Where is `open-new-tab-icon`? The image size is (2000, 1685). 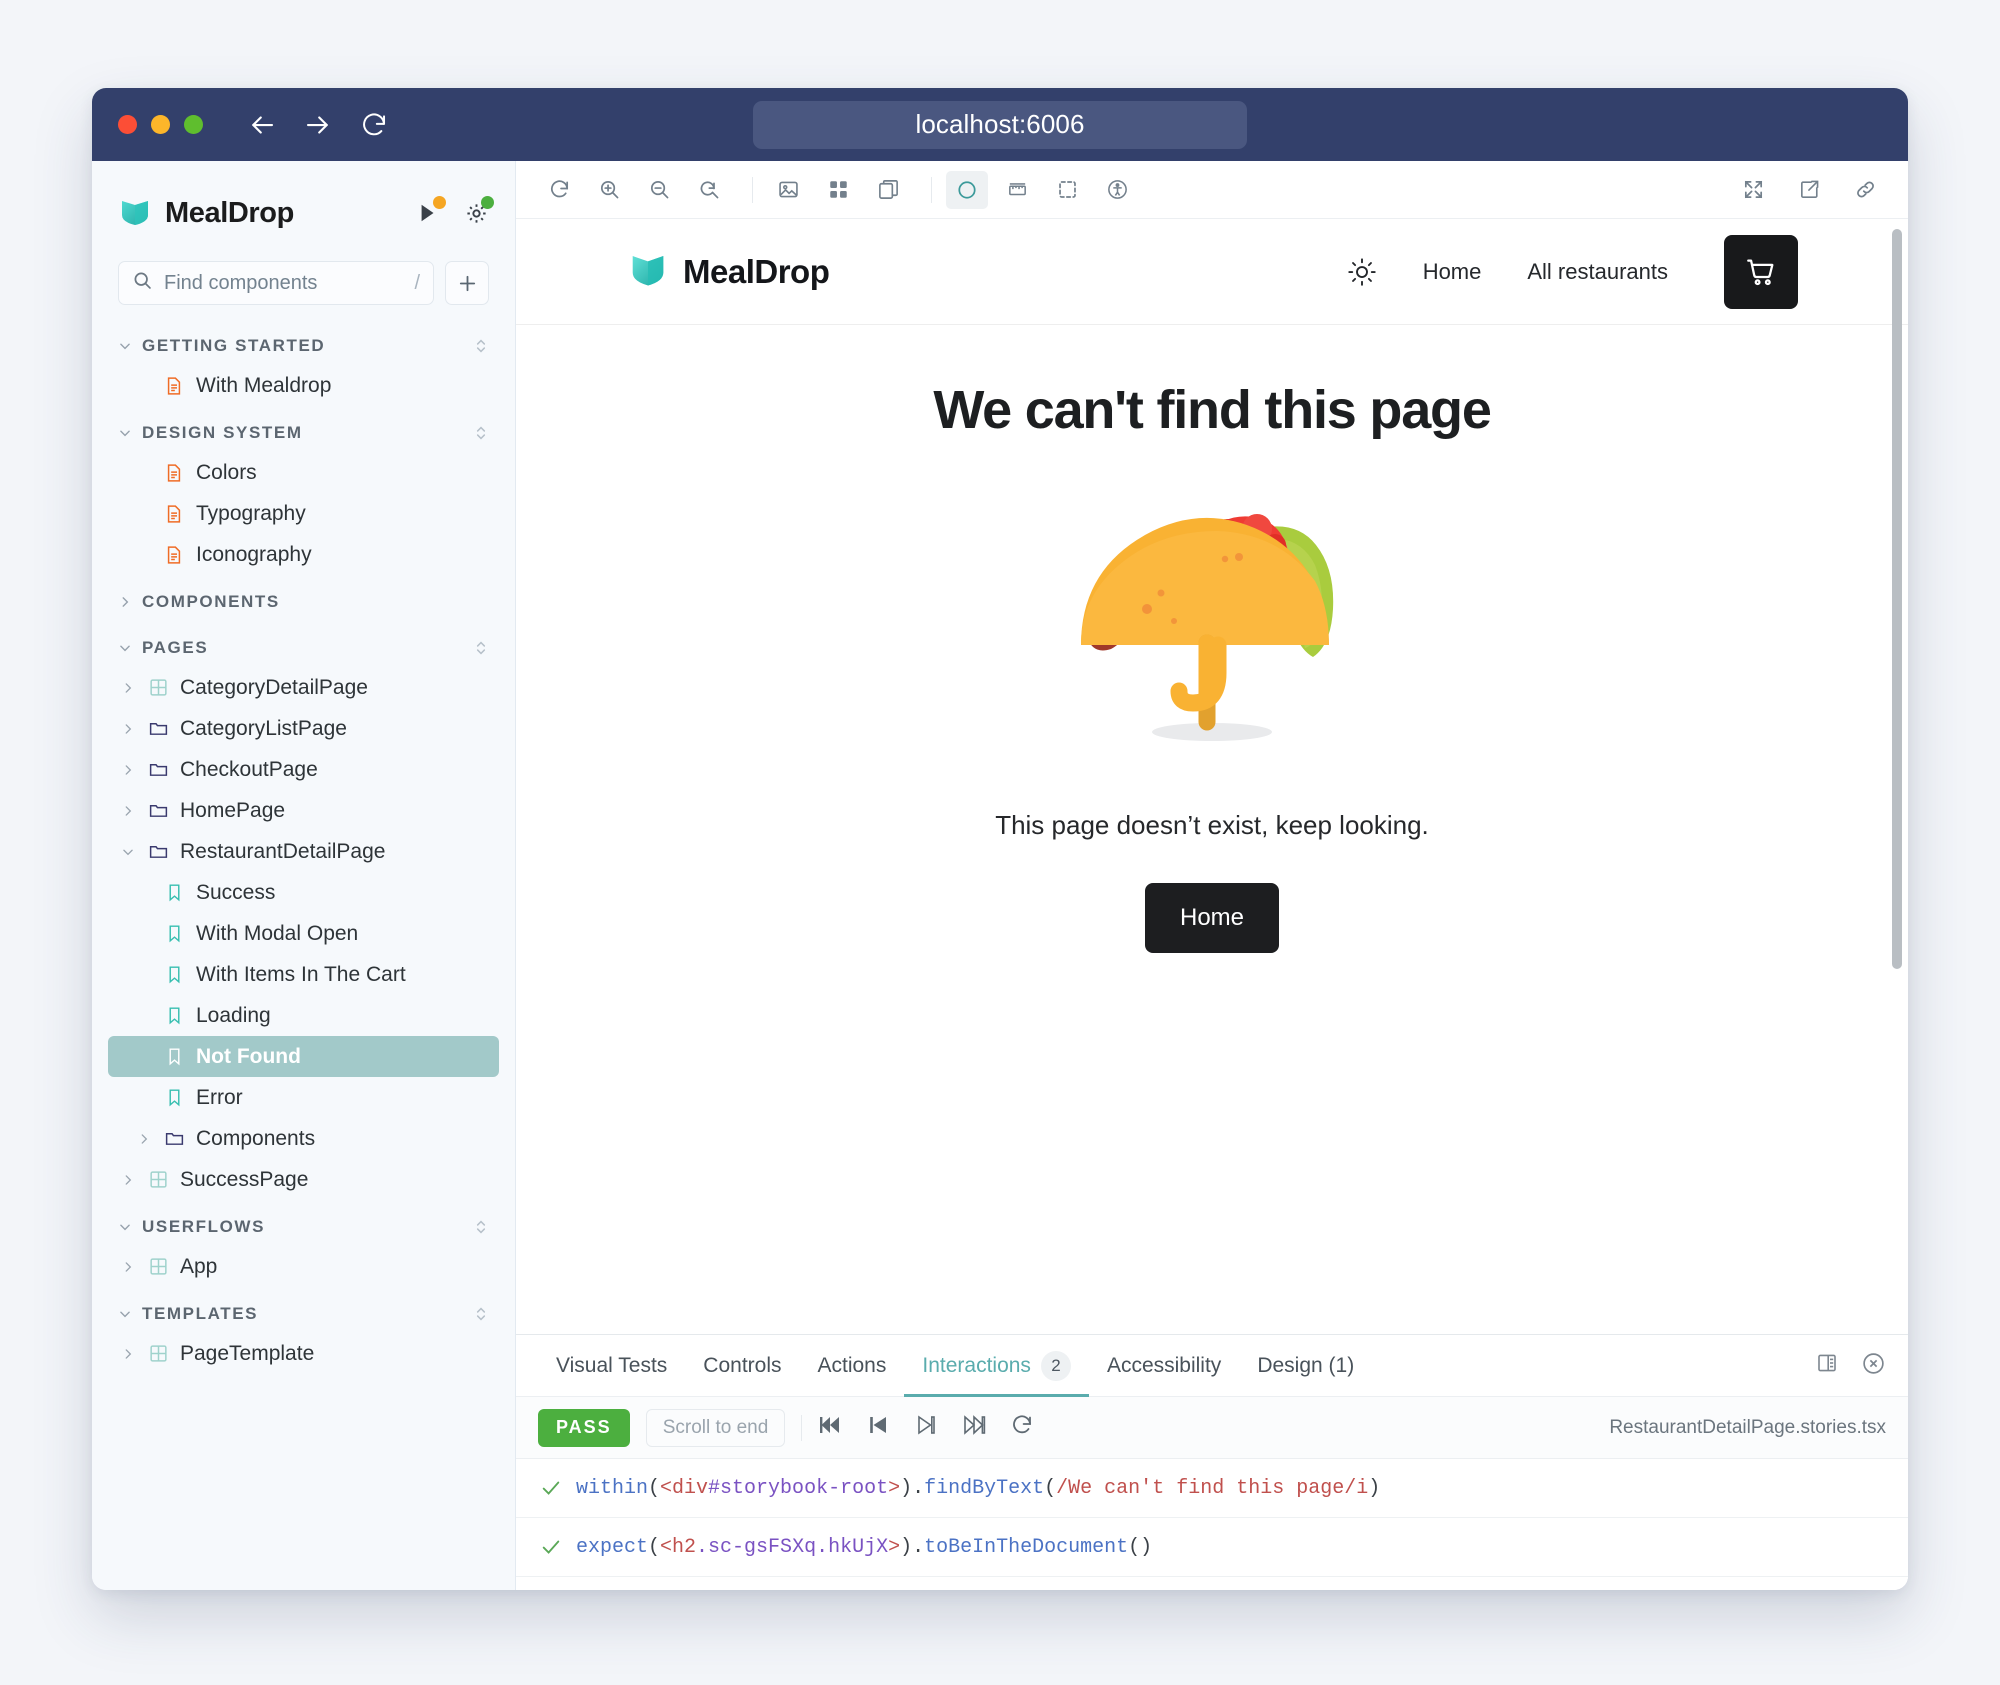 open-new-tab-icon is located at coordinates (1809, 190).